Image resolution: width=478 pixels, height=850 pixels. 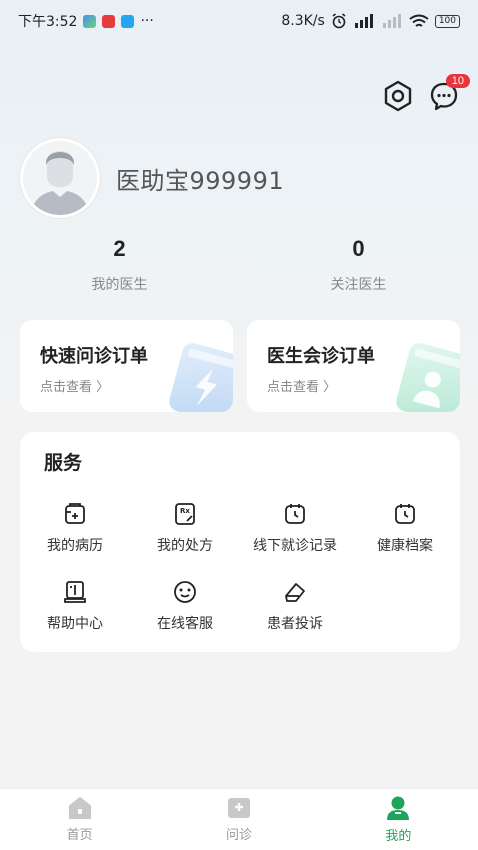 I want to click on service-help-center: 帮助中心, so click(x=75, y=618).